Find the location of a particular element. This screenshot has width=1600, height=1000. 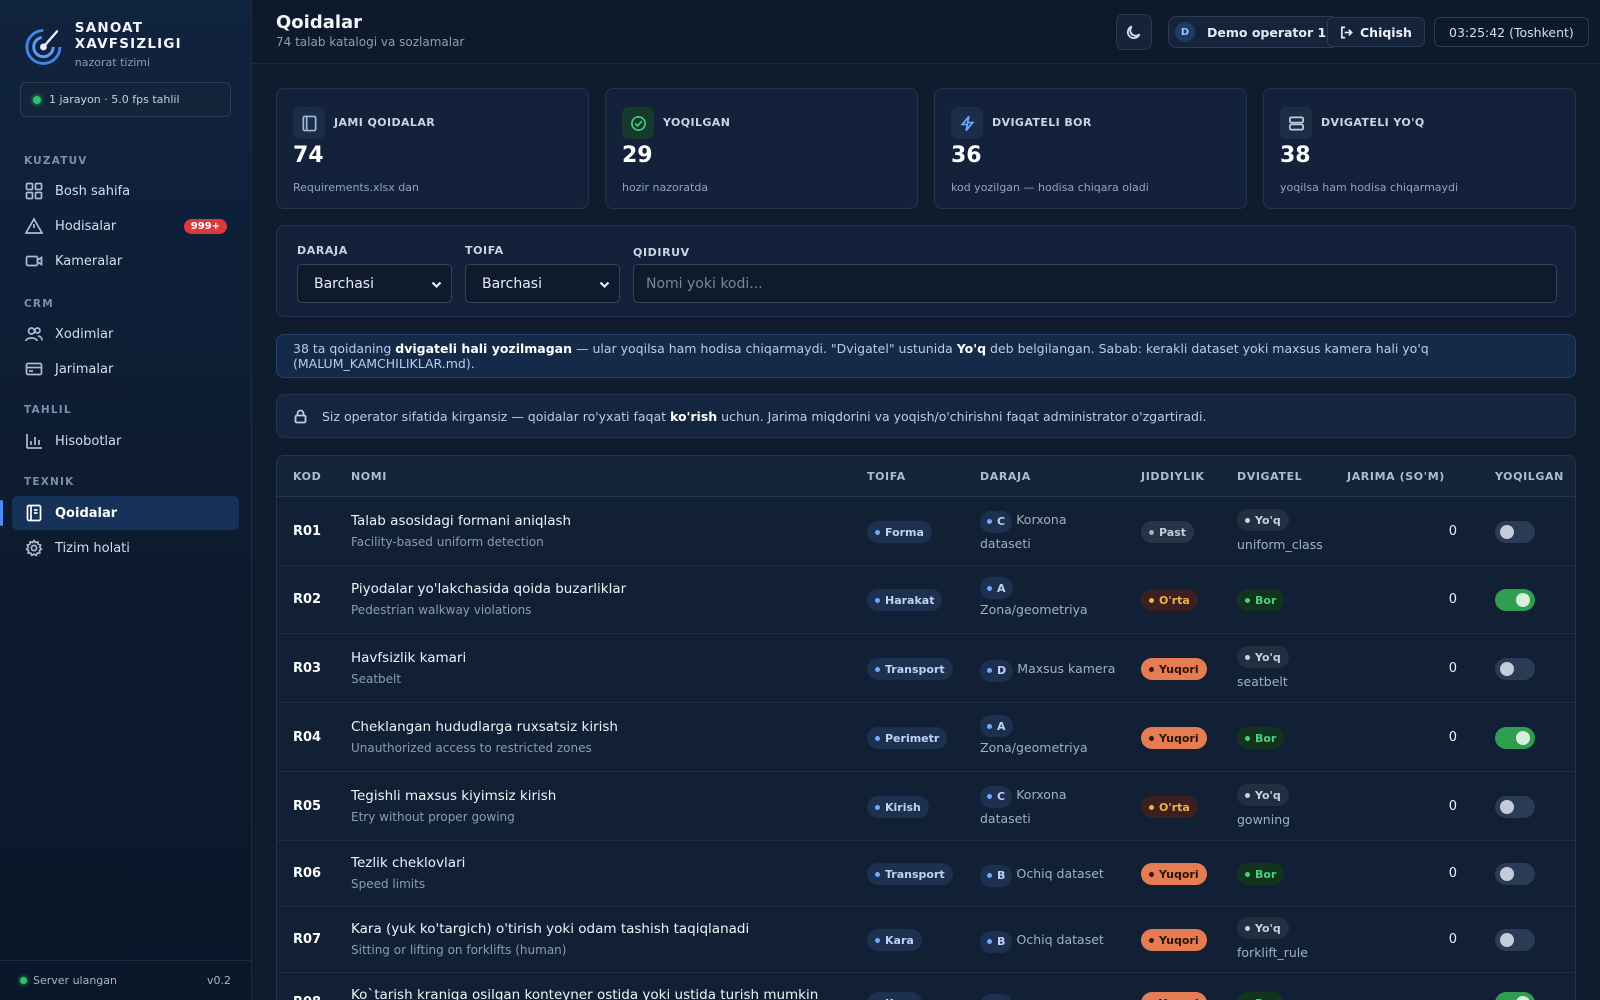

category-chip: Perimetr is located at coordinates (907, 738).